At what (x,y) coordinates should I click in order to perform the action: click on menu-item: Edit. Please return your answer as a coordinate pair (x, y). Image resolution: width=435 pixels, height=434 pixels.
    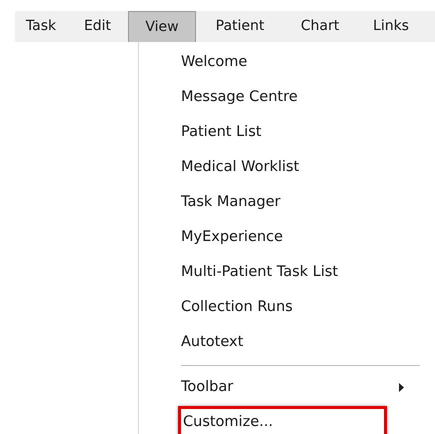
    Looking at the image, I should click on (97, 26).